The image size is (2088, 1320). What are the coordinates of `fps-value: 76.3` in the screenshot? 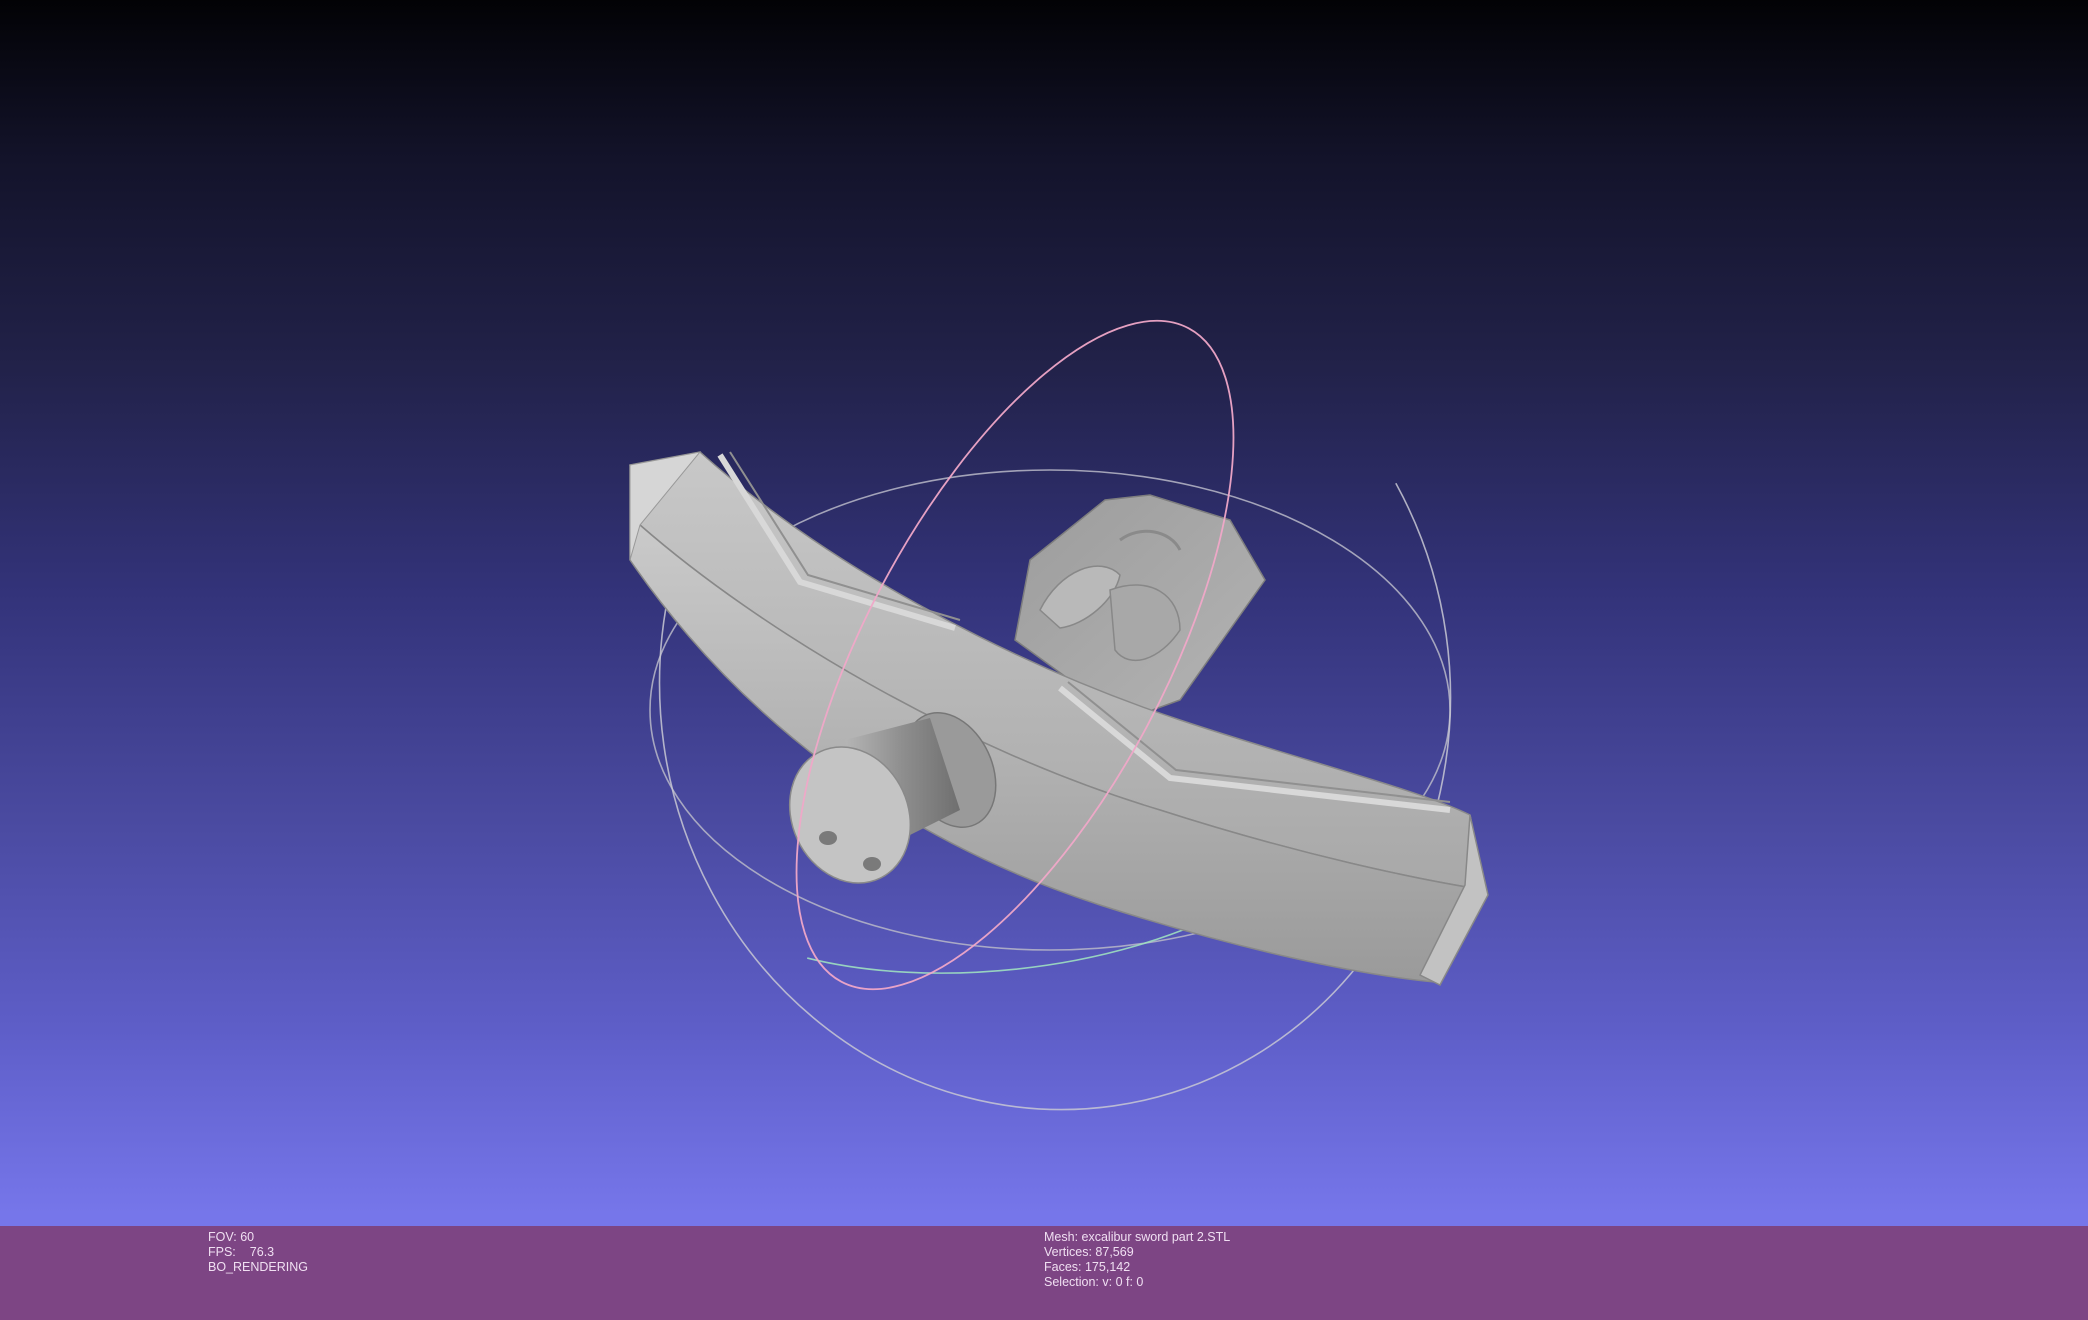 It's located at (262, 1252).